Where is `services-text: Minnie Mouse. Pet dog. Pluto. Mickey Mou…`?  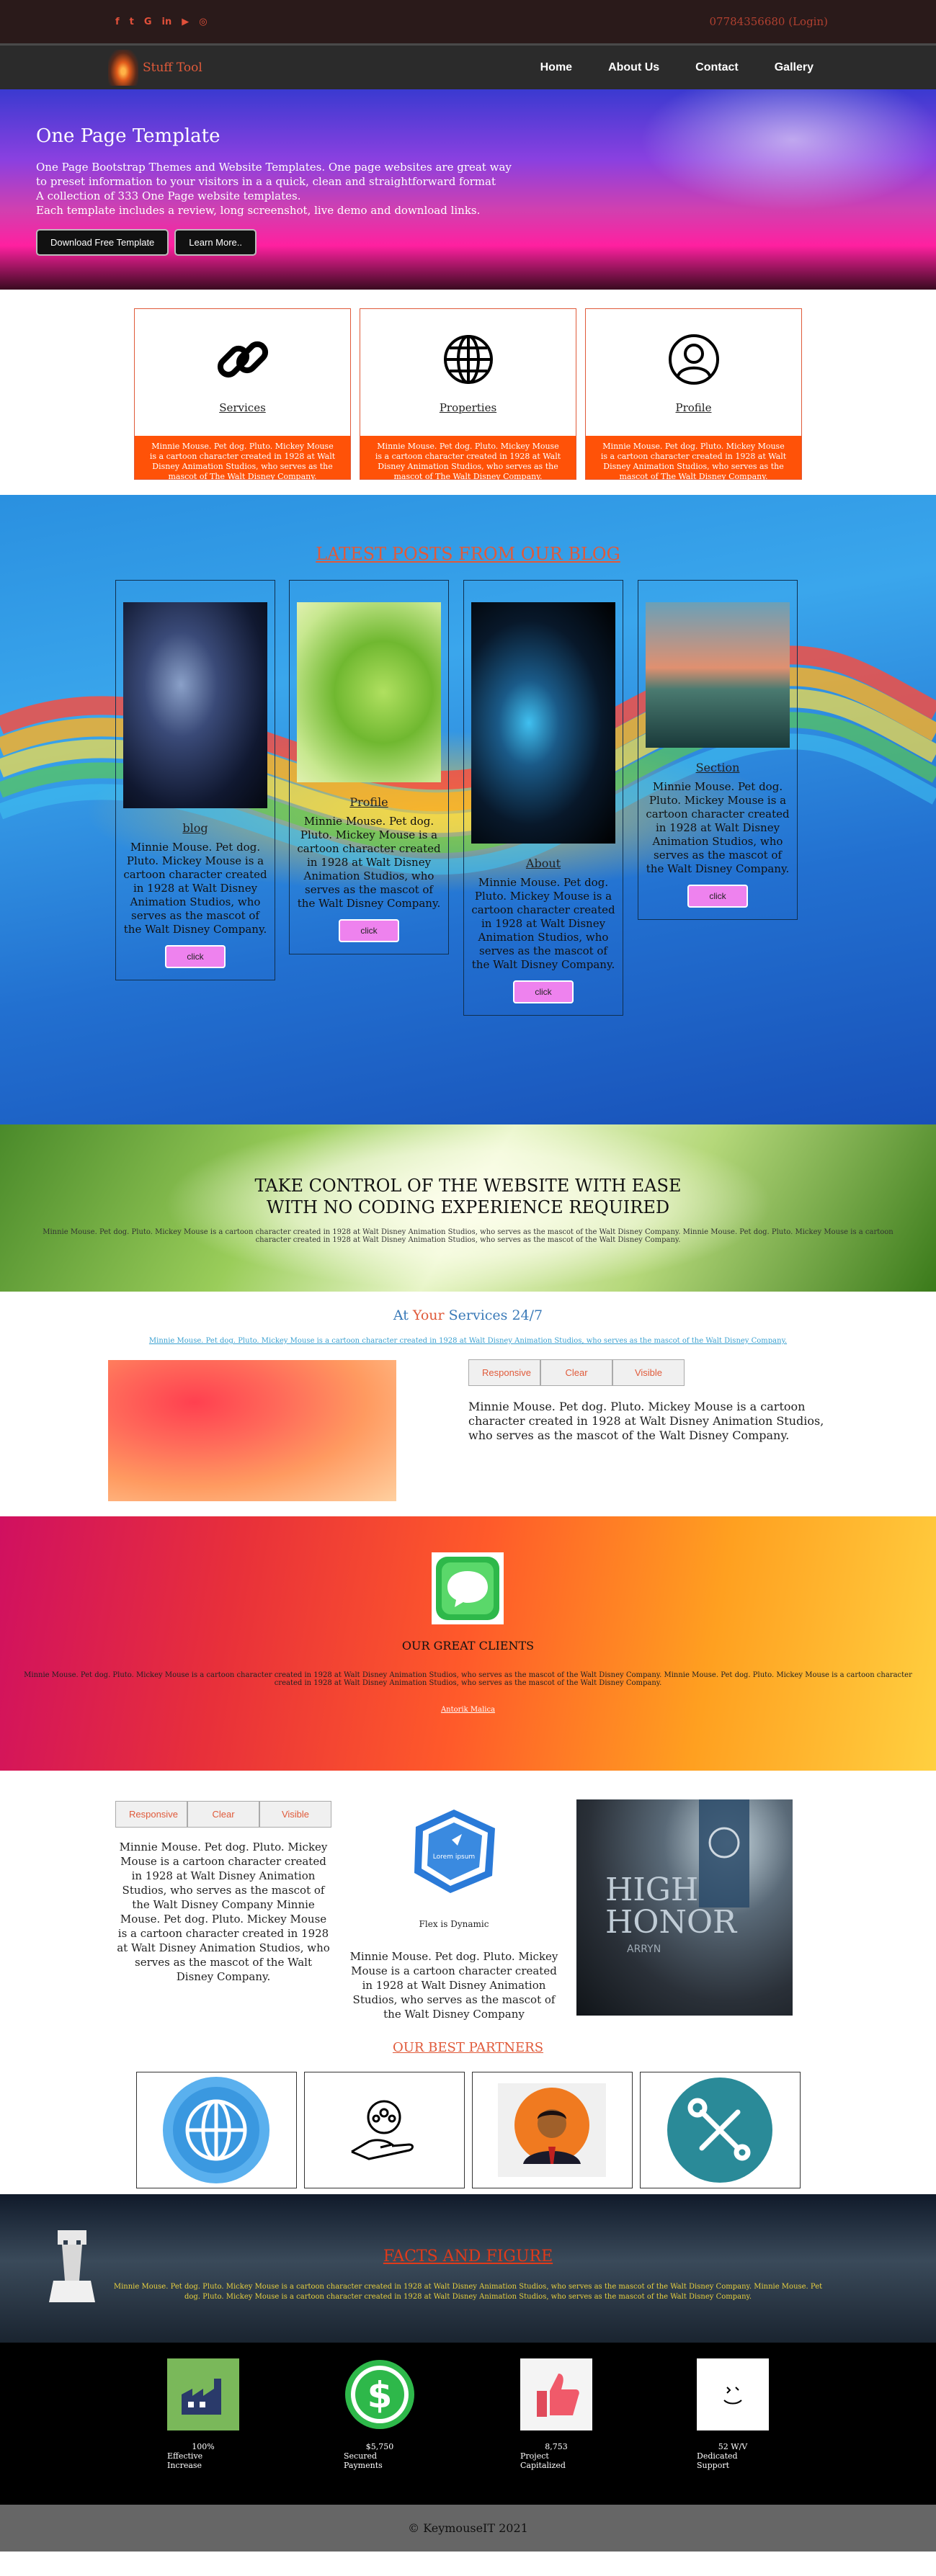
services-text: Minnie Mouse. Pet dog. Pluto. Mickey Mou… is located at coordinates (646, 1421).